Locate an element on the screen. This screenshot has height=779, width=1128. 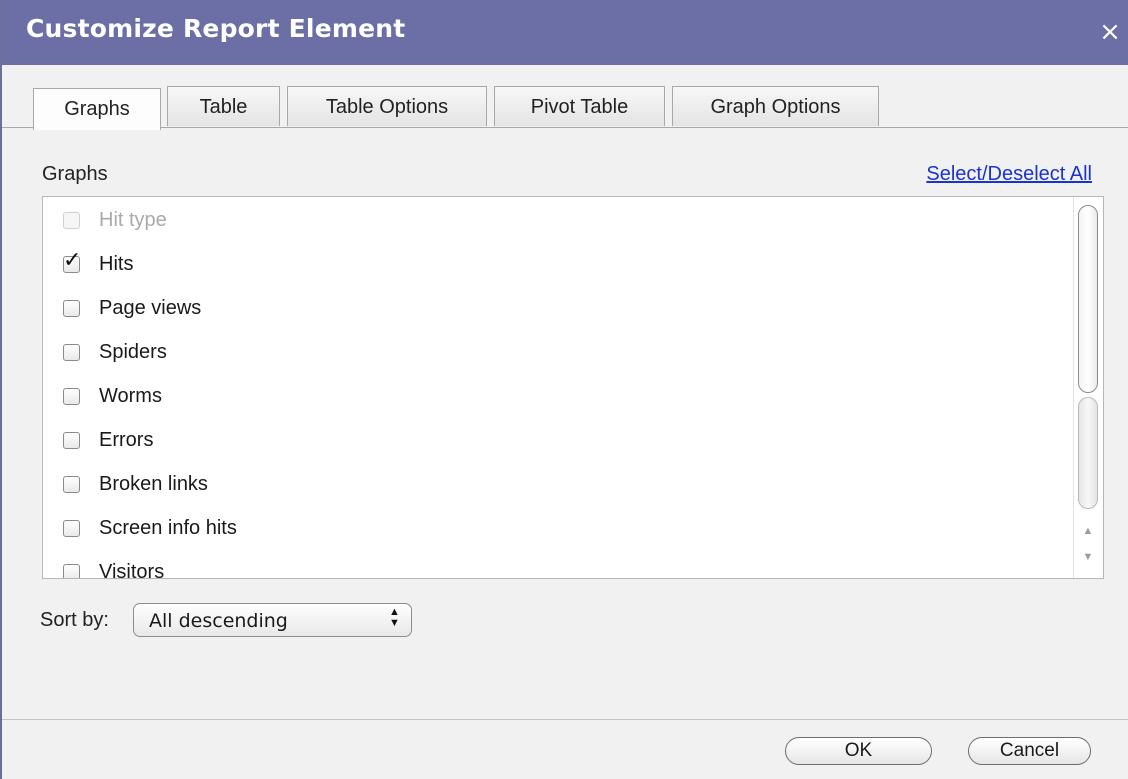
list-item-label: Hits is located at coordinates (116, 263).